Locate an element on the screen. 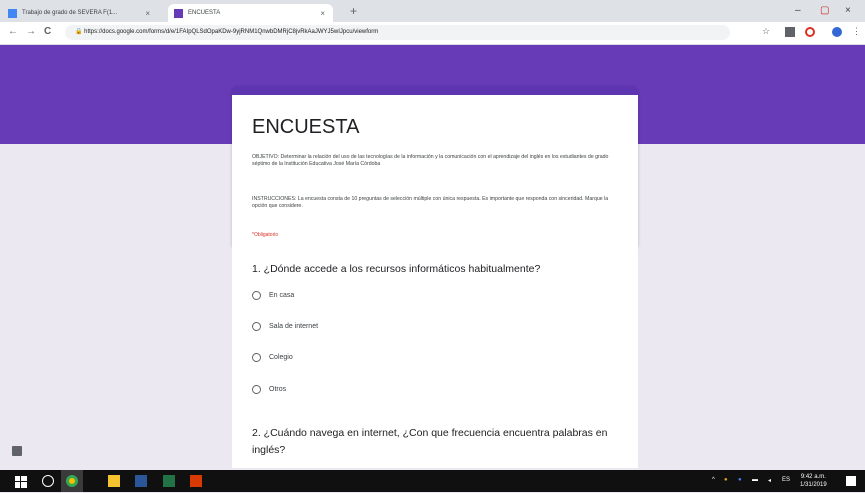 The height and width of the screenshot is (493, 865). reload-button: C is located at coordinates (47, 31).